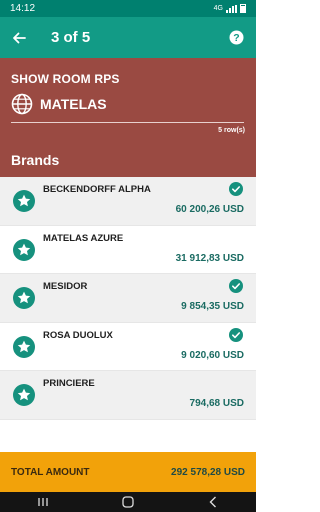  I want to click on list-item: MESIDOR 9 854,35 USD, so click(128, 298).